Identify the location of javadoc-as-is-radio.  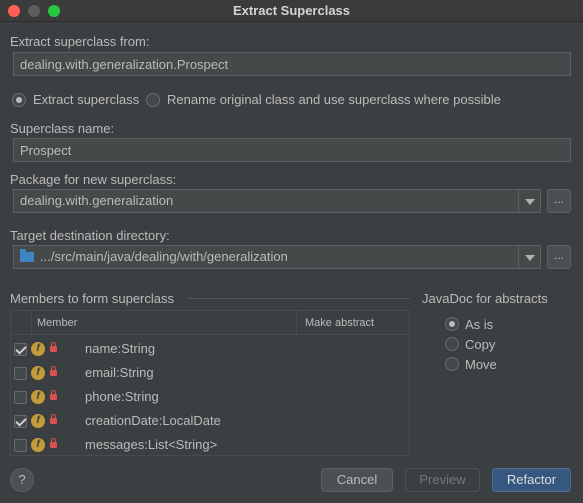
(452, 324).